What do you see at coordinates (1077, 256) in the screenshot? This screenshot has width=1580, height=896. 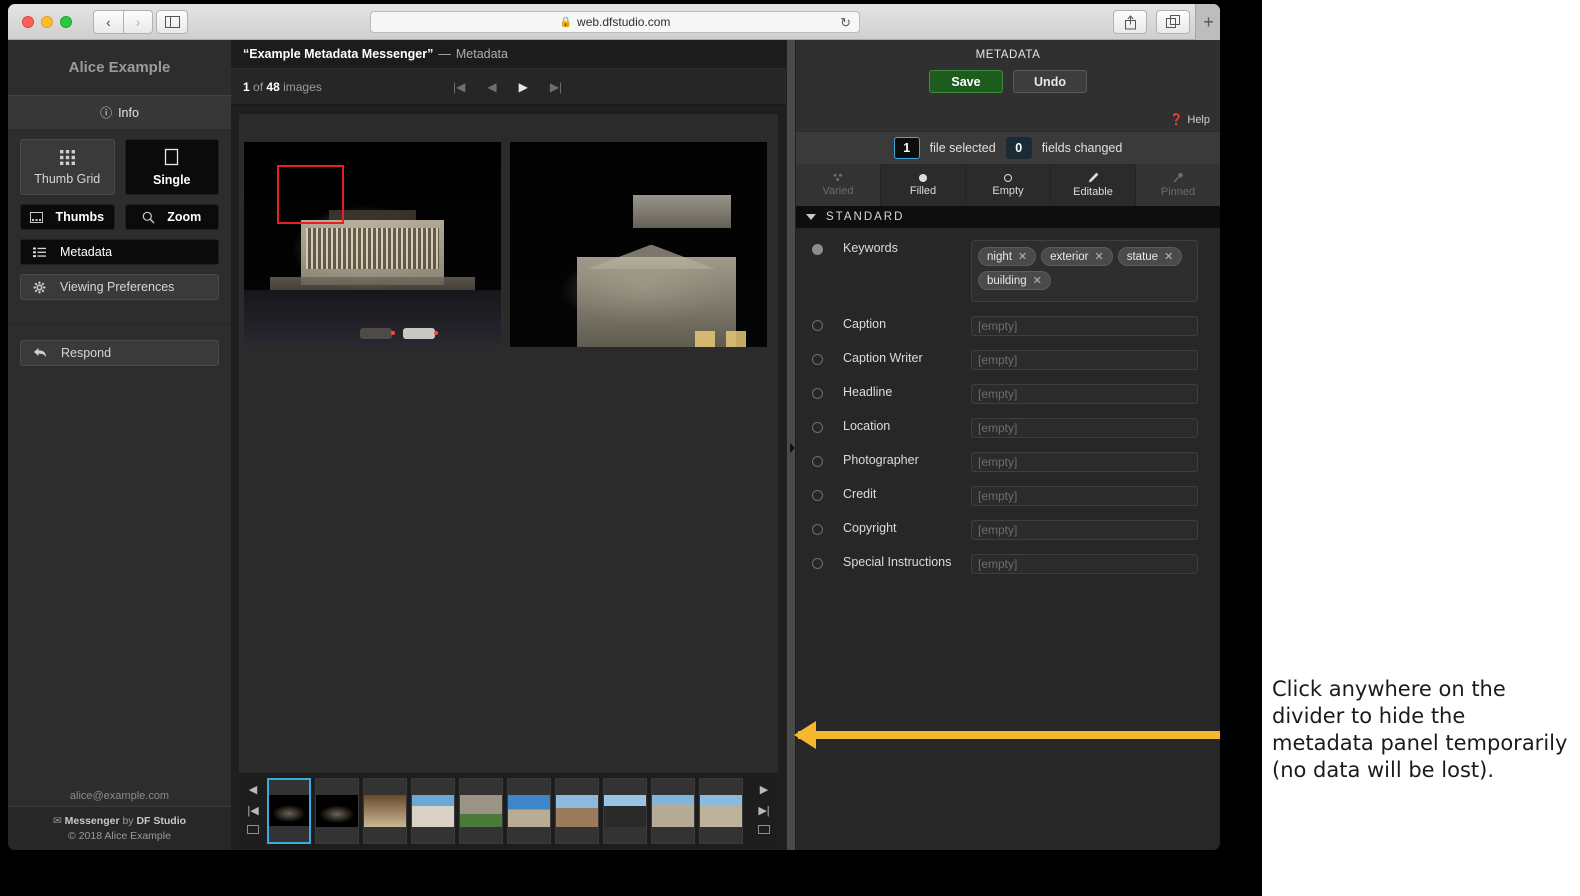 I see `keyword-tag: exterior ✕` at bounding box center [1077, 256].